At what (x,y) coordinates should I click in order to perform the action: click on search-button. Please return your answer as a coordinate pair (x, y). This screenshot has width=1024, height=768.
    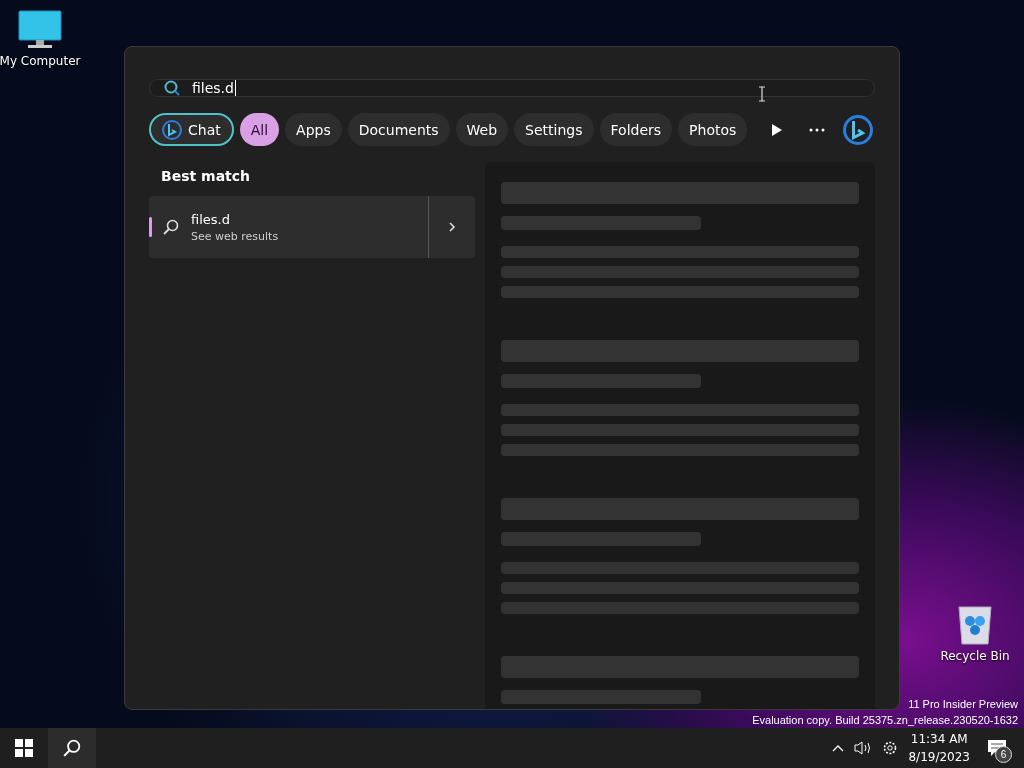
    Looking at the image, I should click on (72, 748).